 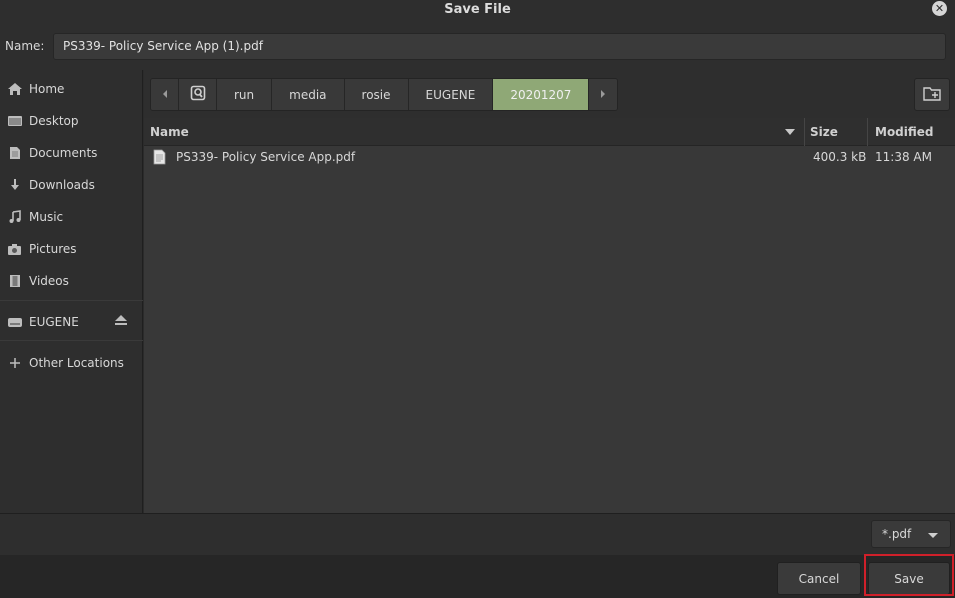 What do you see at coordinates (71, 89) in the screenshot?
I see `sidebar-item-home: Home` at bounding box center [71, 89].